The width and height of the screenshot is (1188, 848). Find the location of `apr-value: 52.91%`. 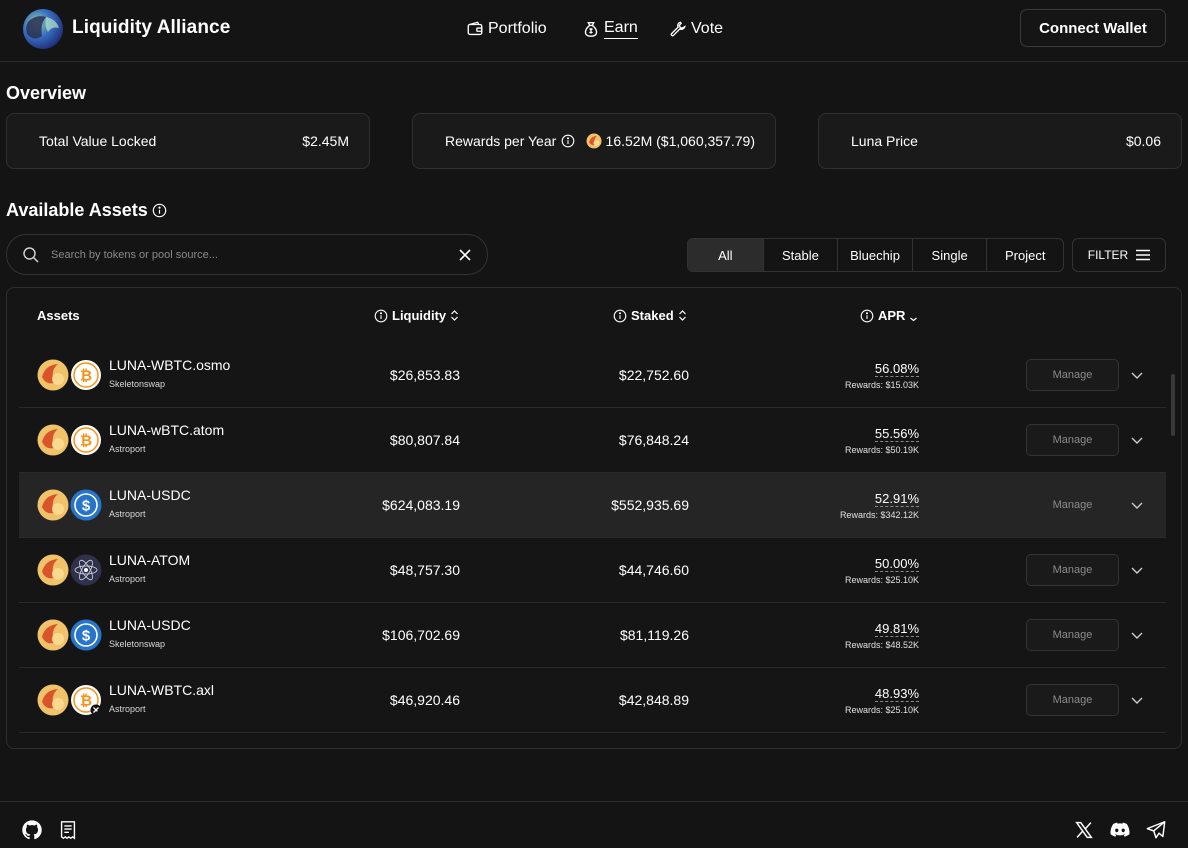

apr-value: 52.91% is located at coordinates (896, 499).